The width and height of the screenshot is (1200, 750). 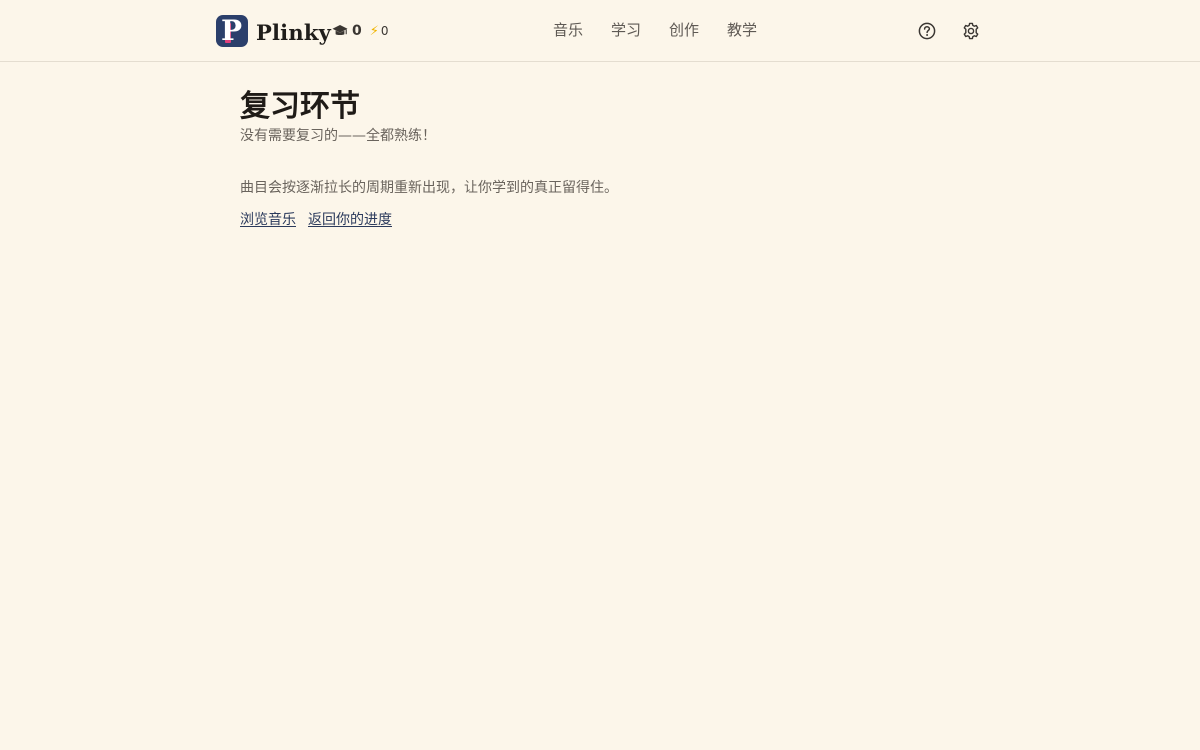 I want to click on user-stats: 0 ⚡ 0, so click(x=360, y=31).